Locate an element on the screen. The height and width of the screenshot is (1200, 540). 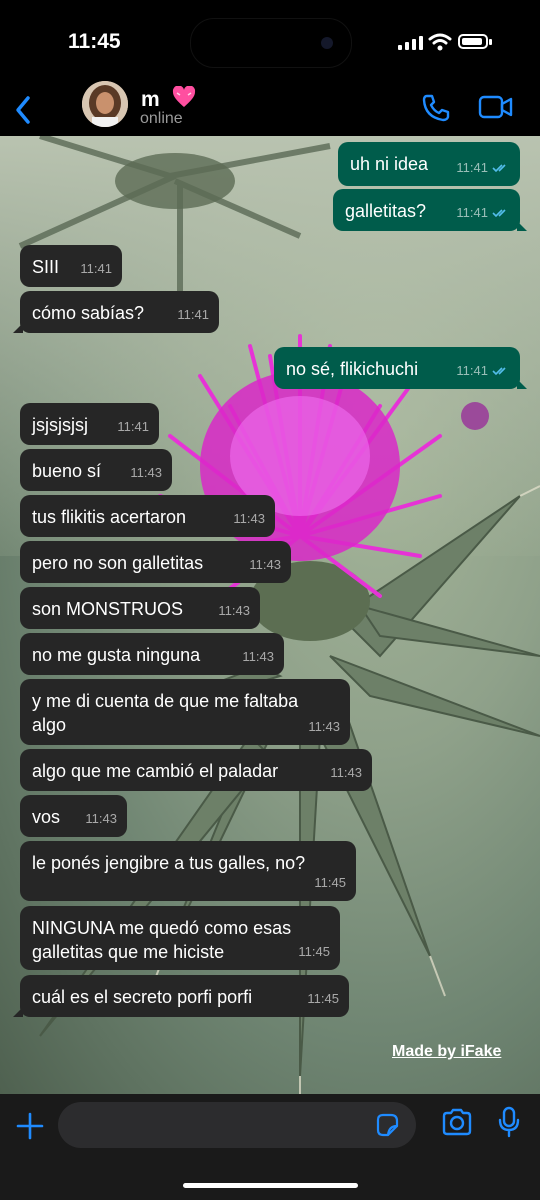
message-bubble-outgoing: galletitas? 11:41 is located at coordinates (430, 210).